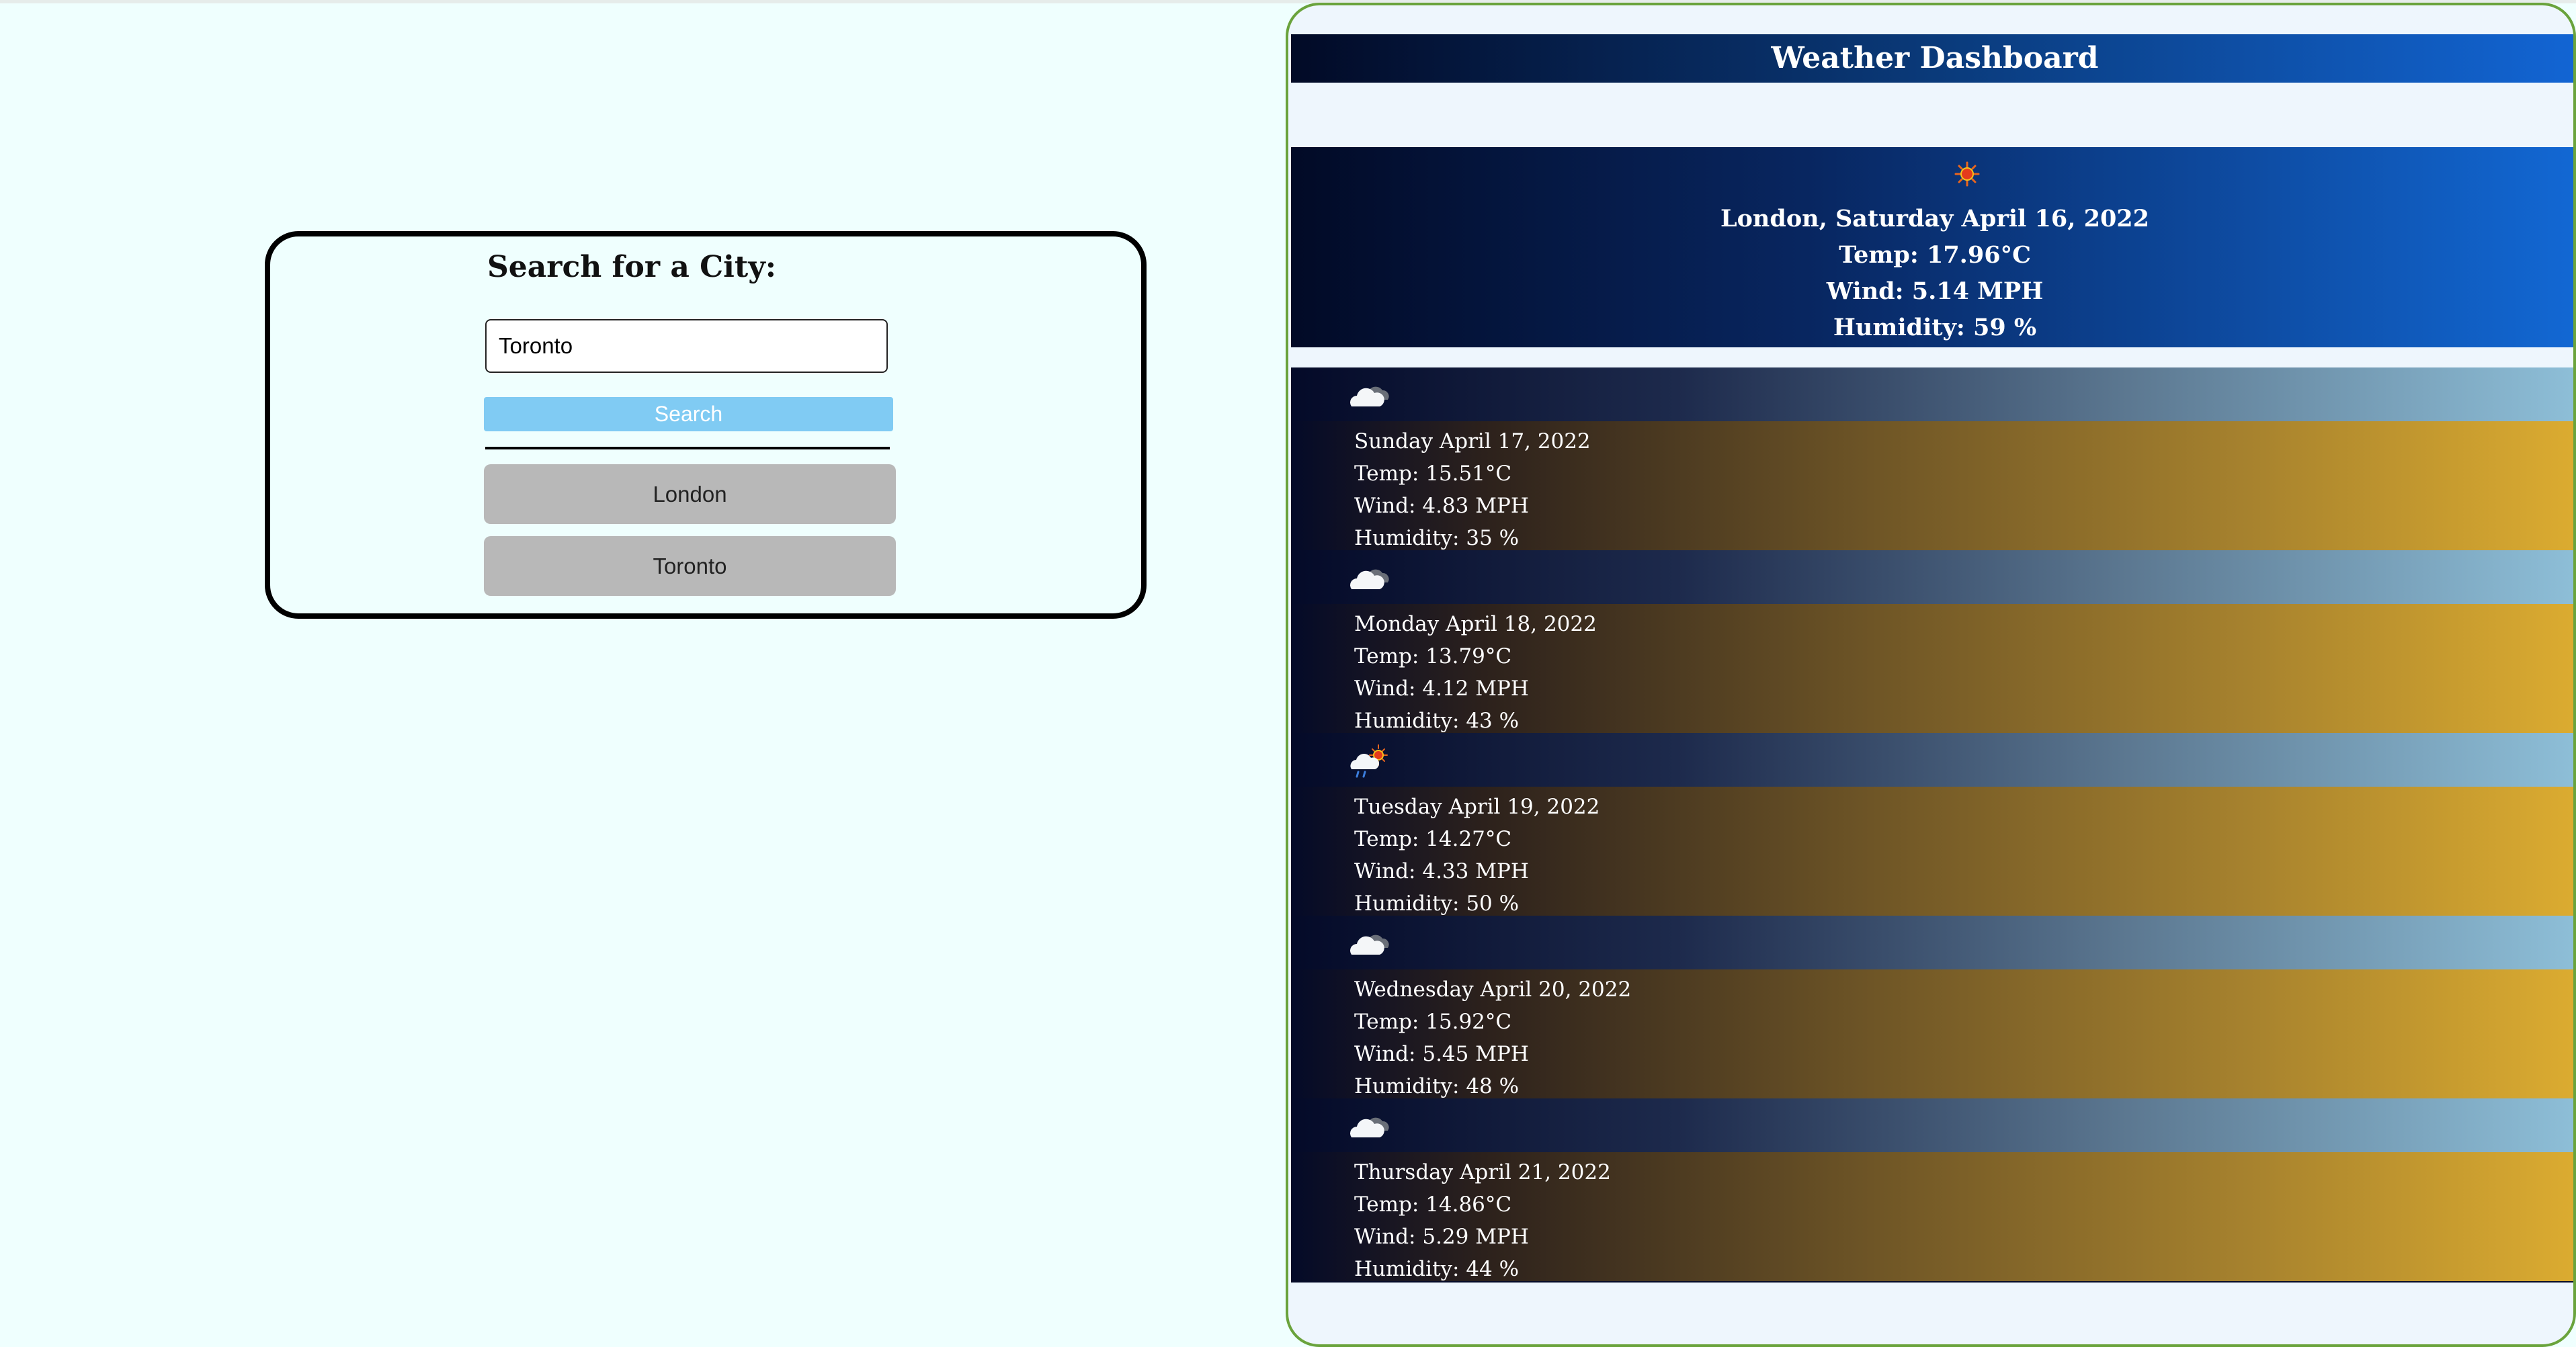  I want to click on search-divider, so click(687, 448).